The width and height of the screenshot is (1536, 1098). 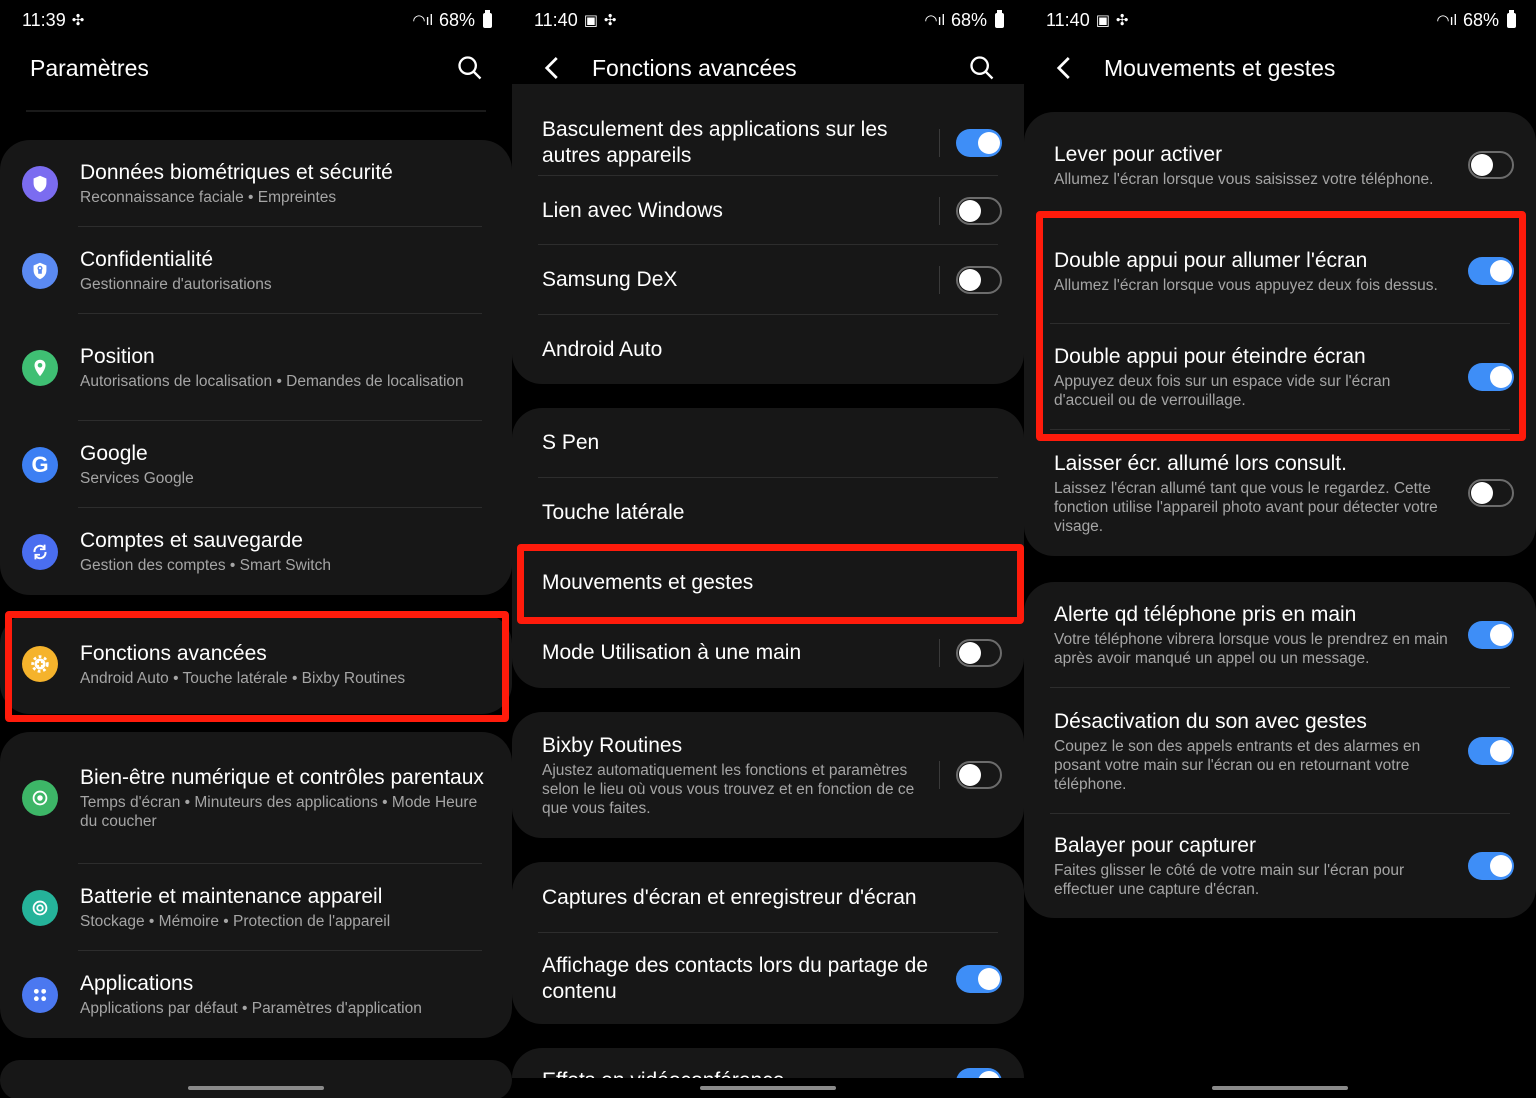 I want to click on item-title: Captures d'écran et enregistreur d'écran, so click(x=729, y=897).